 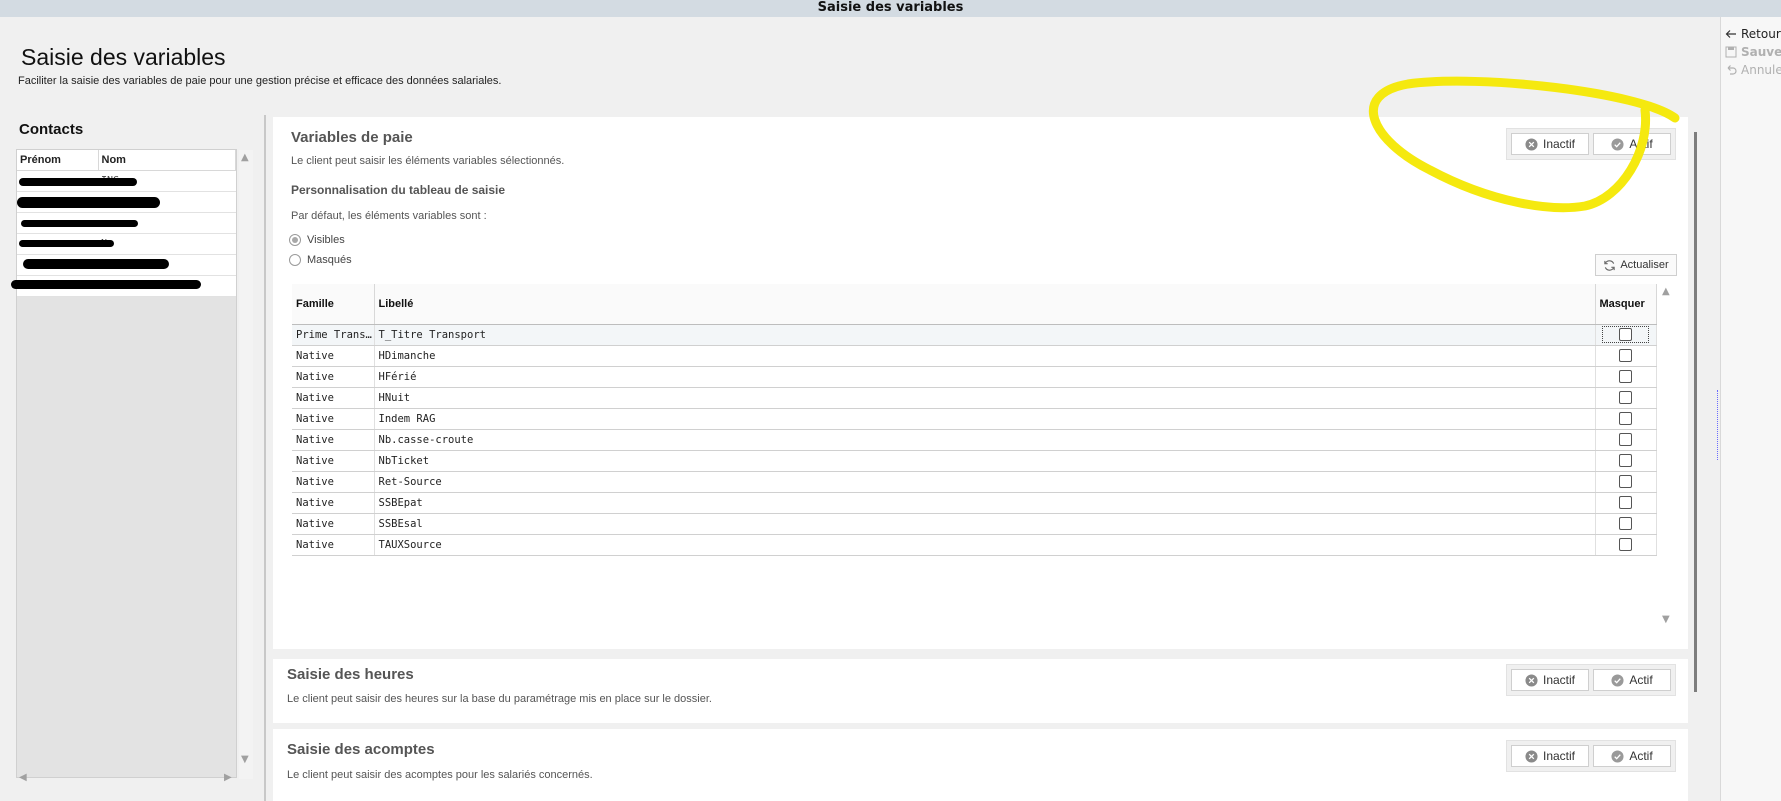 What do you see at coordinates (974, 377) in the screenshot?
I see `table-row: Native HFérié` at bounding box center [974, 377].